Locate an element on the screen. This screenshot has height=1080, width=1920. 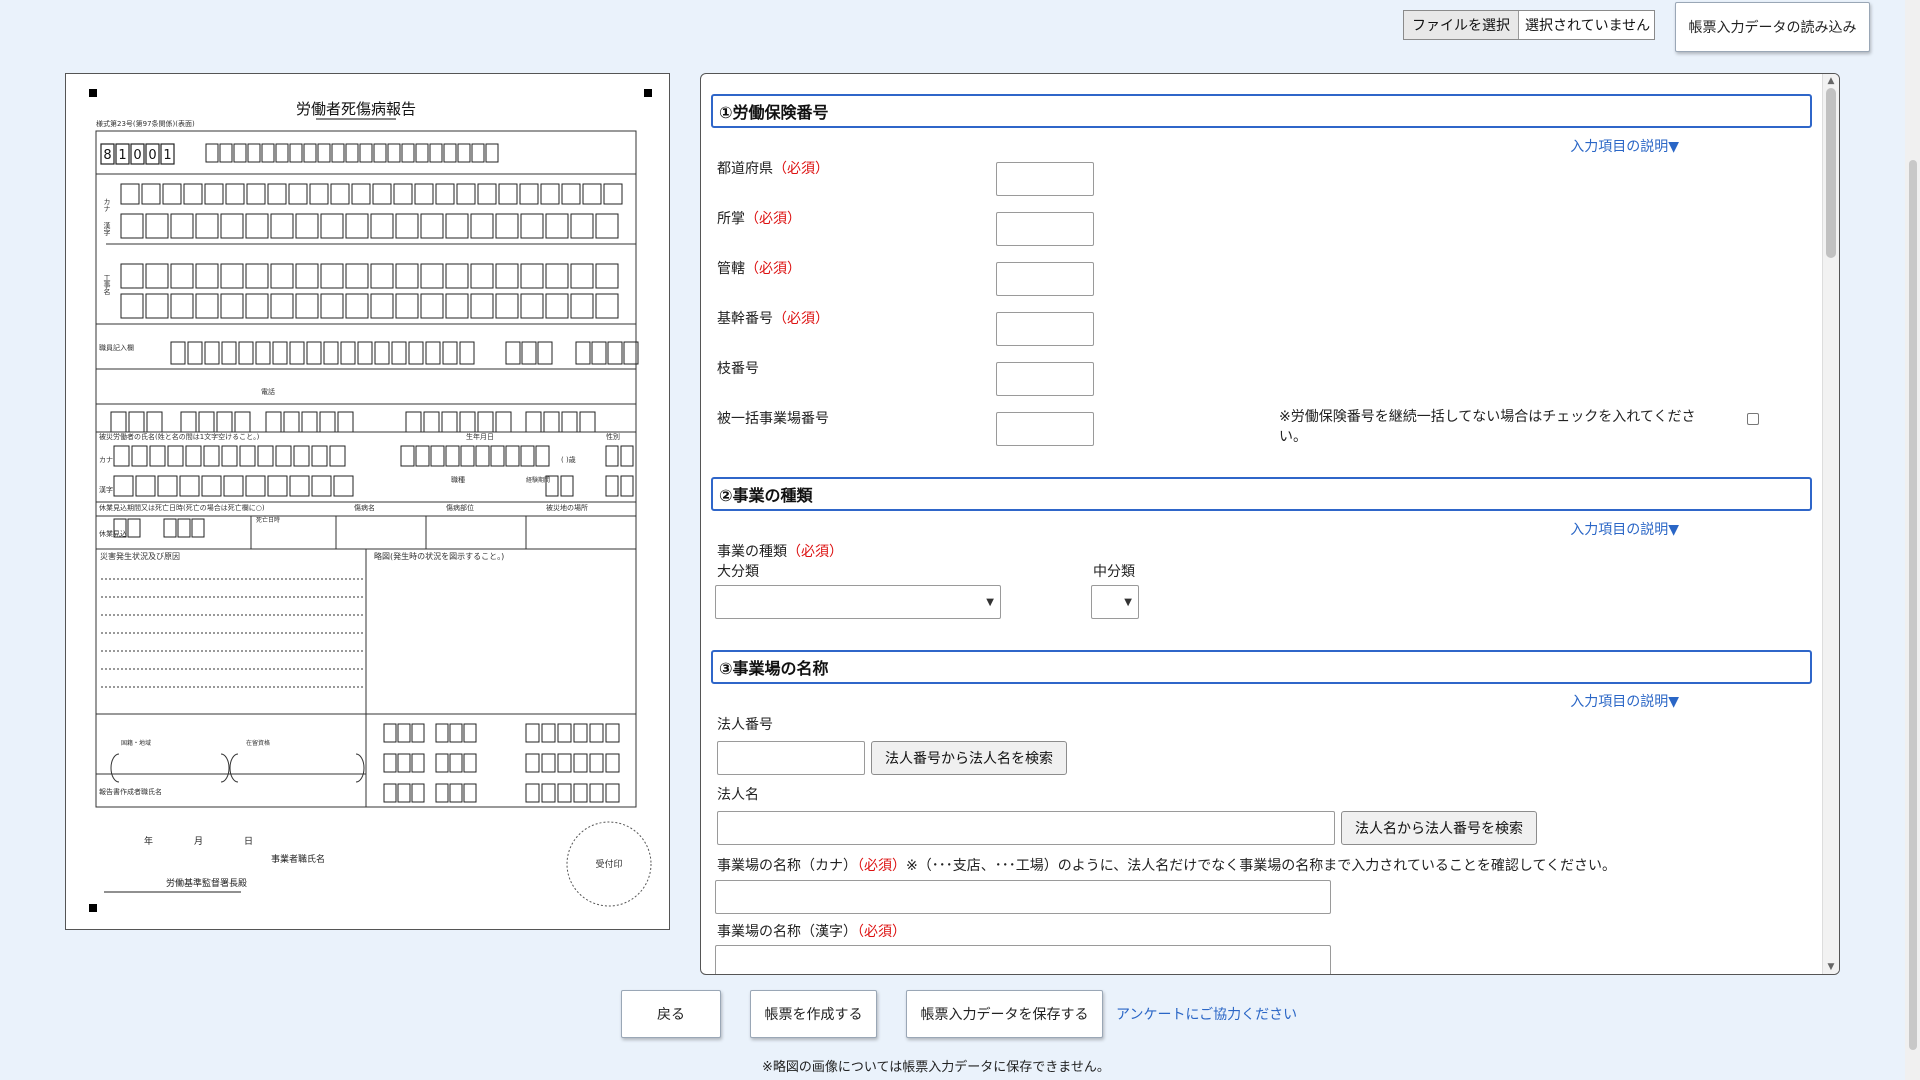
preview-label-staff: 職員記入欄 is located at coordinates (116, 347).